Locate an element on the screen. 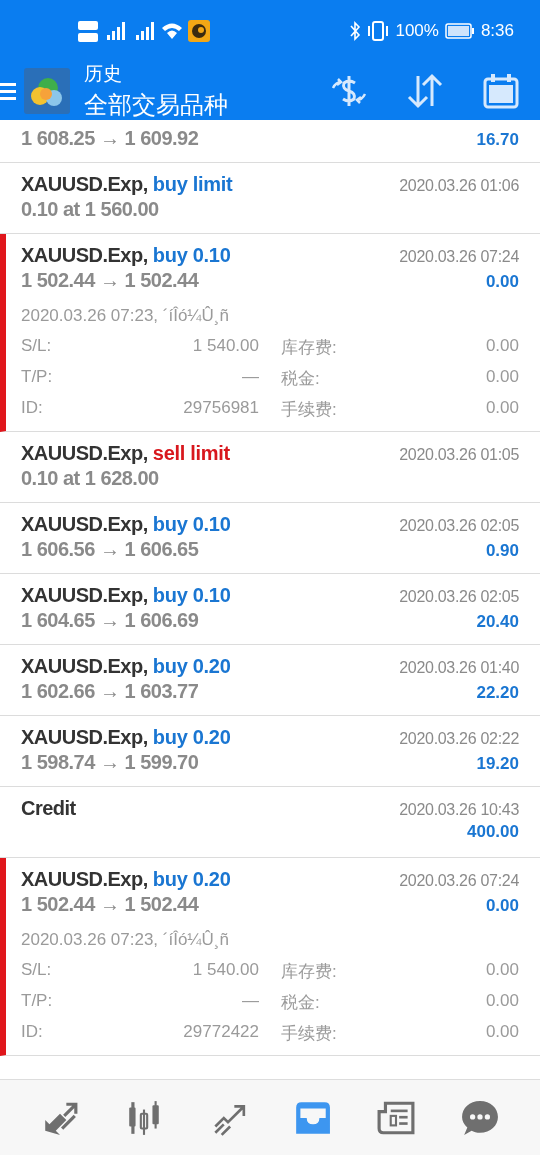  deal-row: XAUUSD.Exp, sell limit 2020.03.26 01:05 0.10 at 1 628.00 is located at coordinates (270, 467).